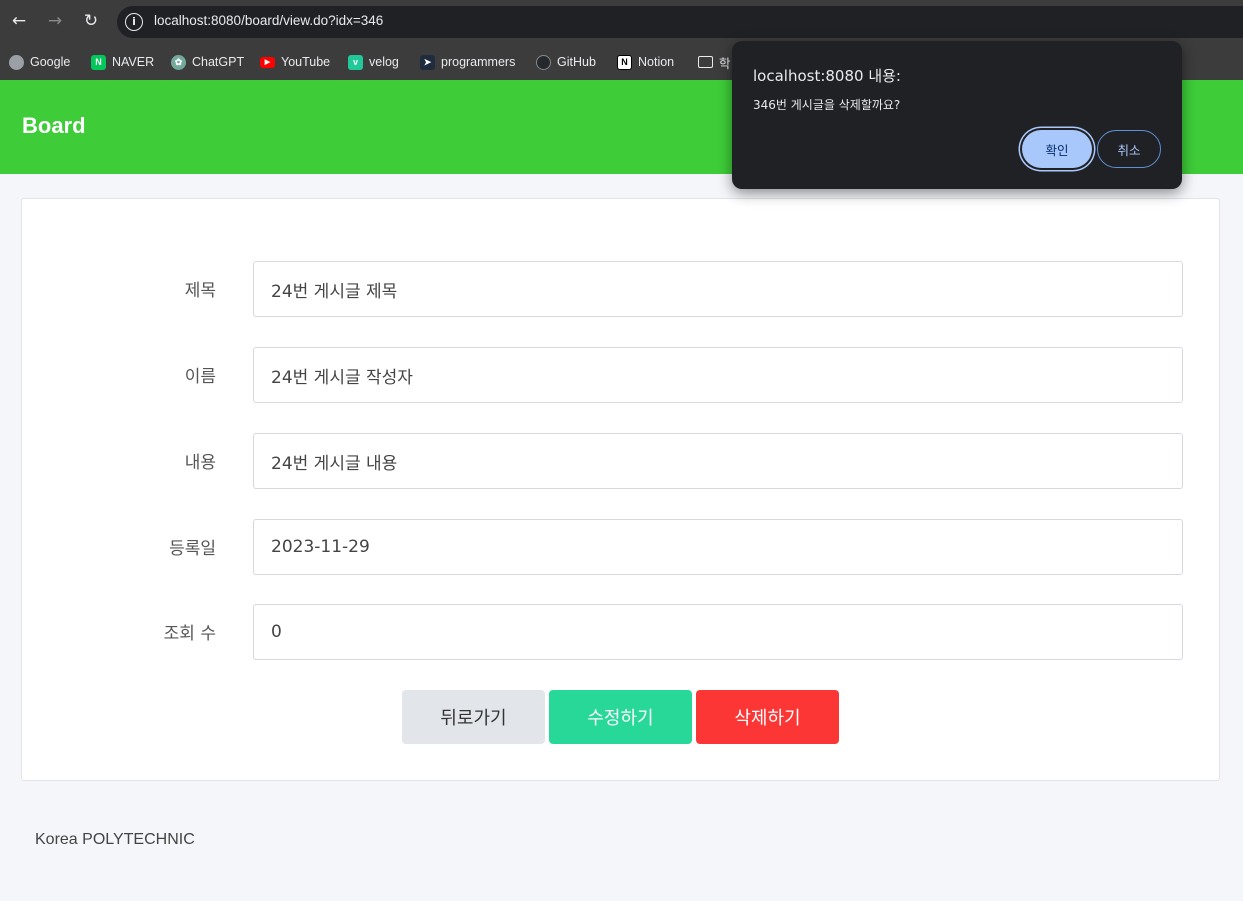 Image resolution: width=1243 pixels, height=901 pixels. What do you see at coordinates (576, 62) in the screenshot?
I see `bookmark-label: GitHub` at bounding box center [576, 62].